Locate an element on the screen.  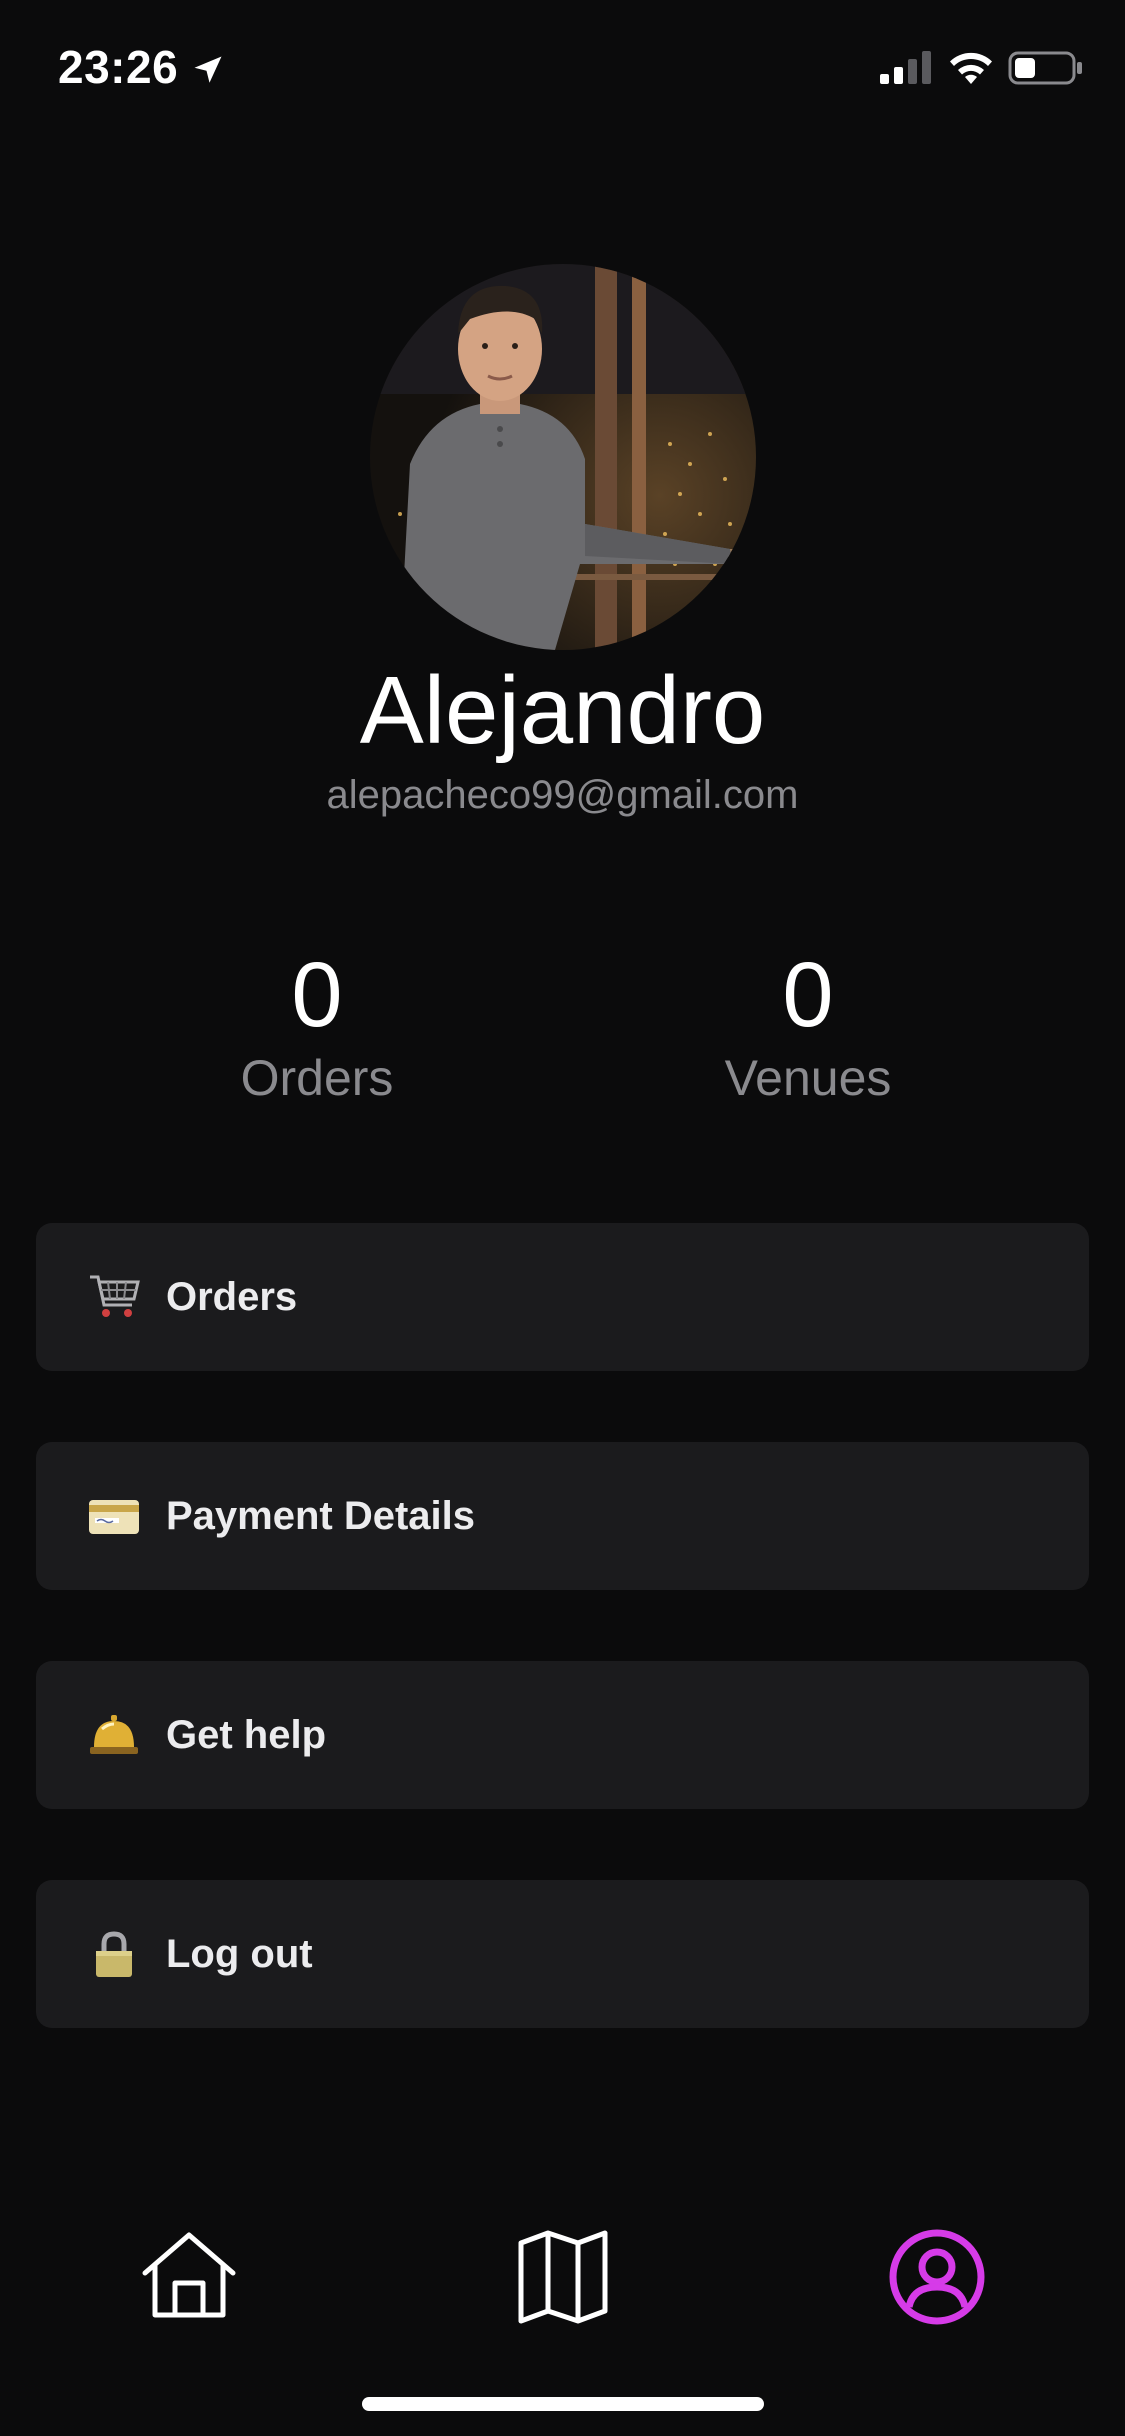
venues-count: 0 is located at coordinates (808, 995).